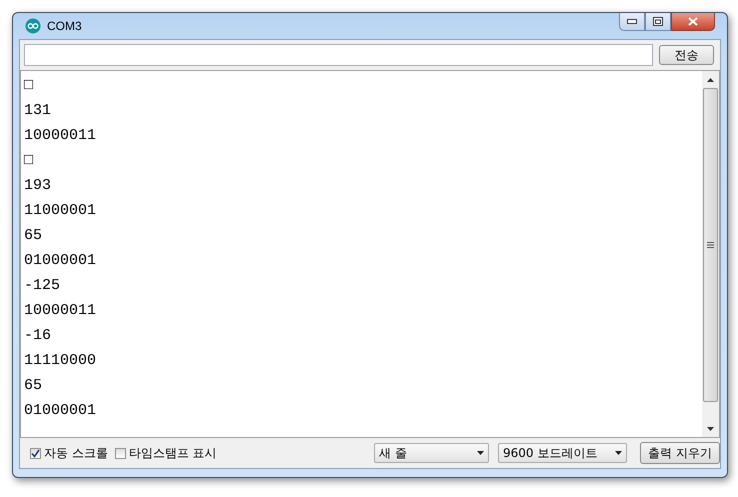 Image resolution: width=738 pixels, height=497 pixels. Describe the element at coordinates (60, 211) in the screenshot. I see `output-line: 11000001` at that location.